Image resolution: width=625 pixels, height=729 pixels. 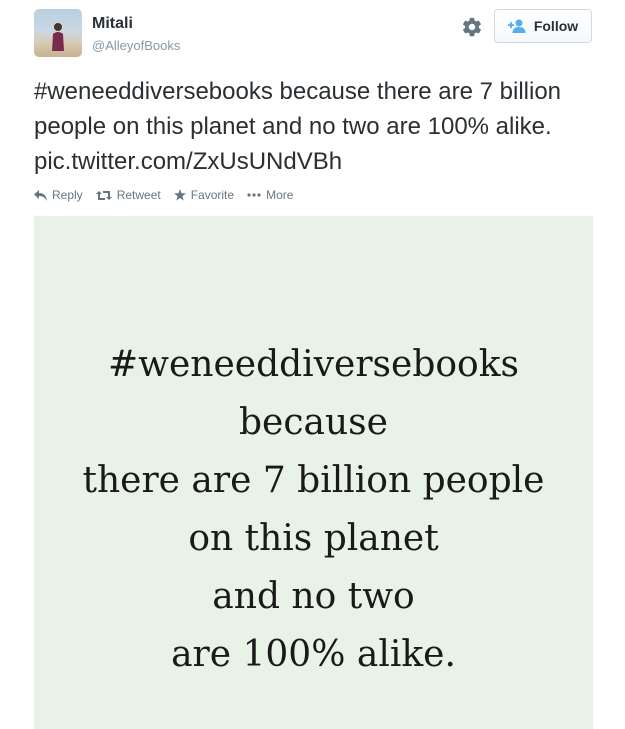 I want to click on media-line-1: #weneeddiversebooks, so click(x=313, y=364).